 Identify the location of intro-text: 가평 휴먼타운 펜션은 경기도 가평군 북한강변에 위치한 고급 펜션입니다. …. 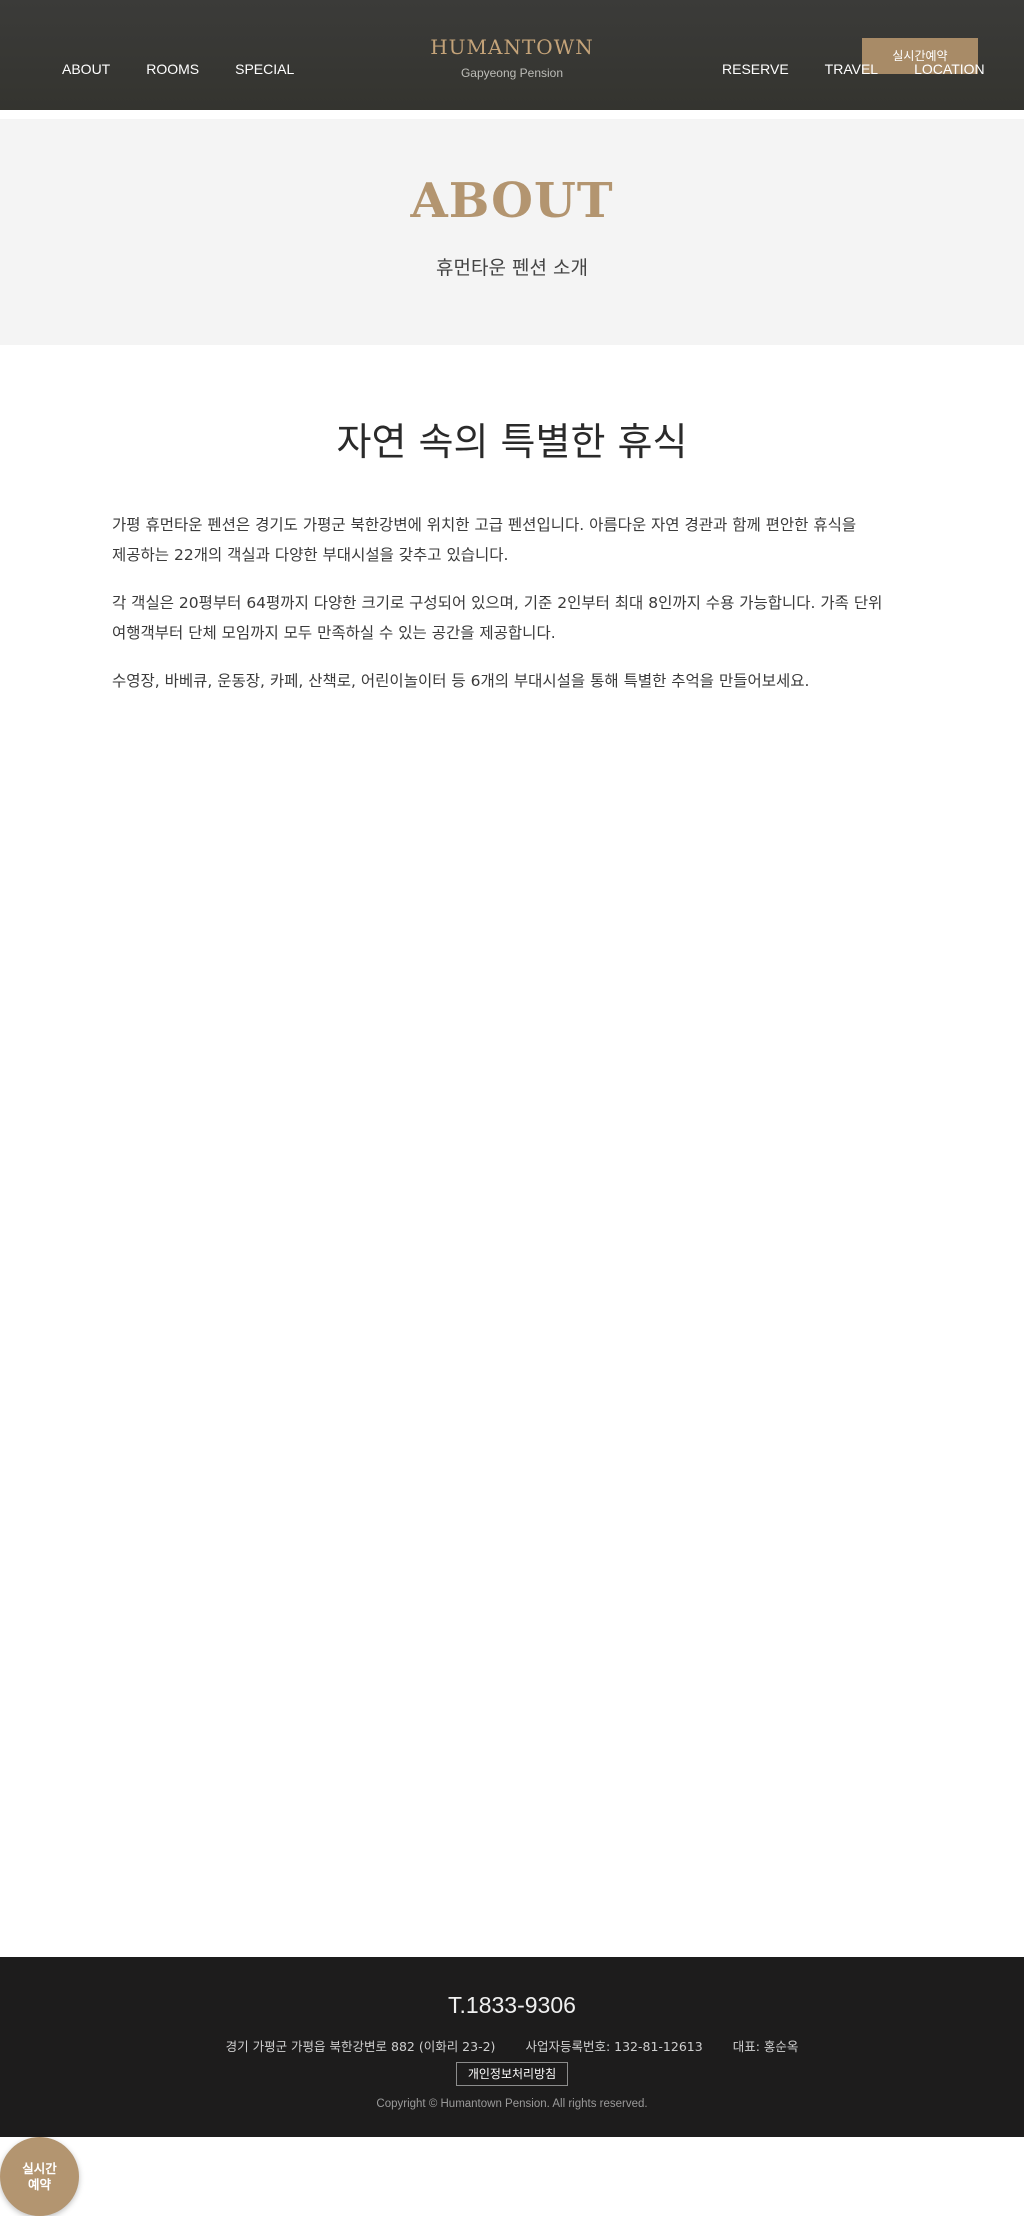
(512, 612).